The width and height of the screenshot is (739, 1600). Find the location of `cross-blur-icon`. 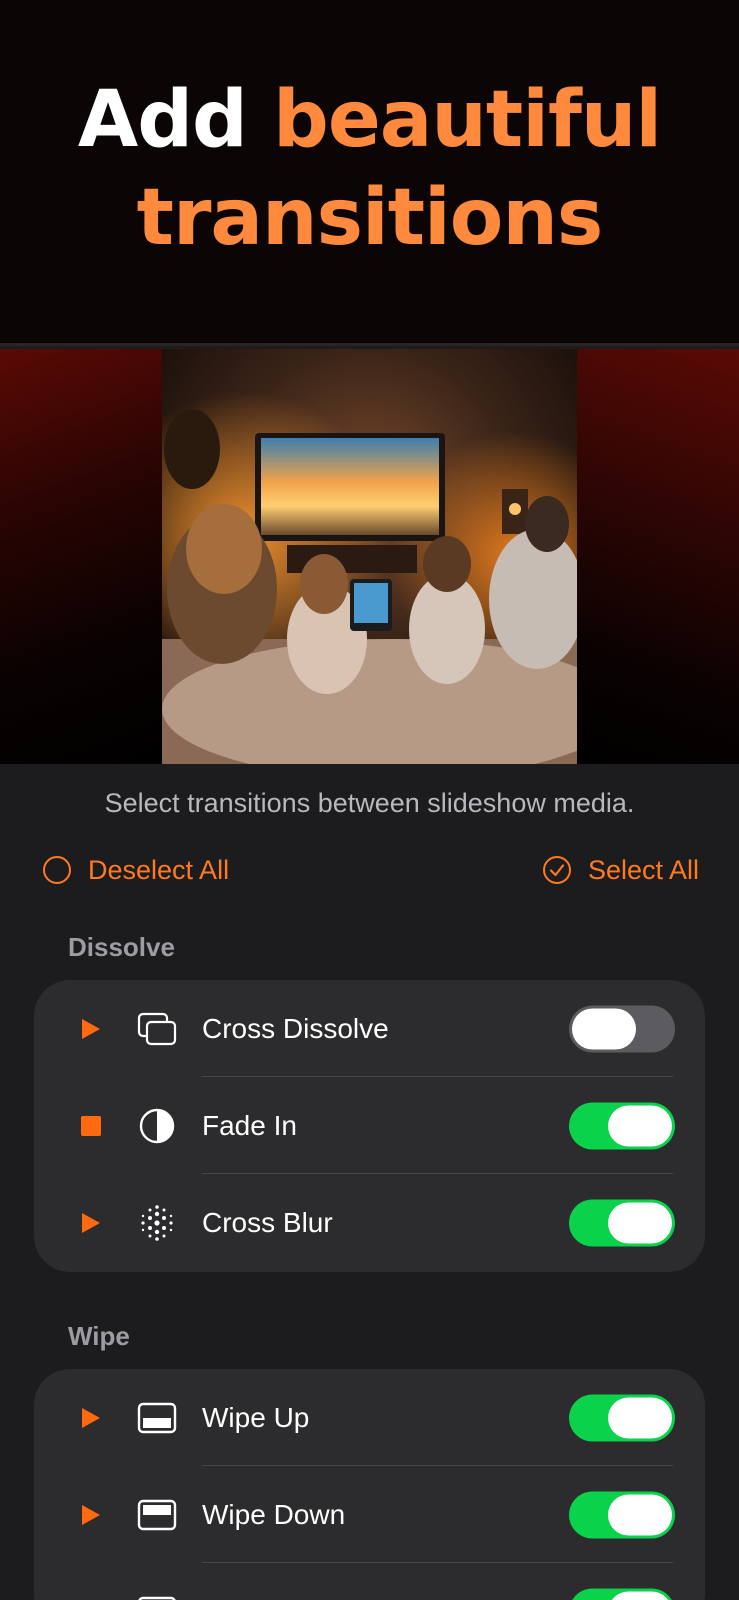

cross-blur-icon is located at coordinates (157, 1222).